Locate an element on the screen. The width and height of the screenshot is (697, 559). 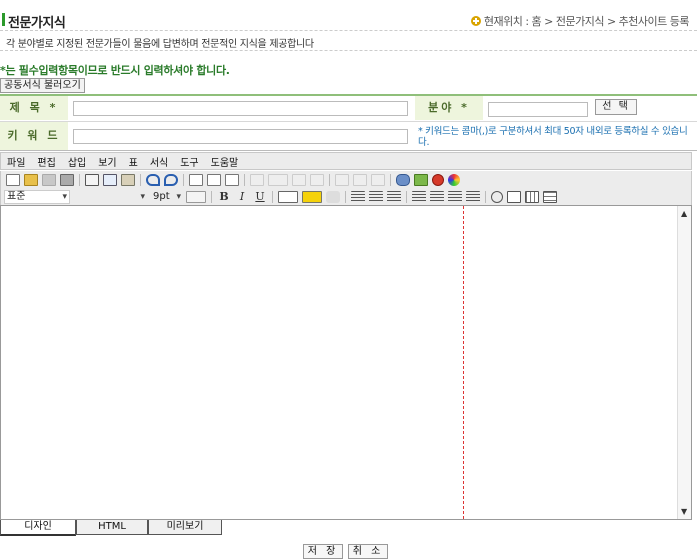
edit-icon is located at coordinates (196, 179).